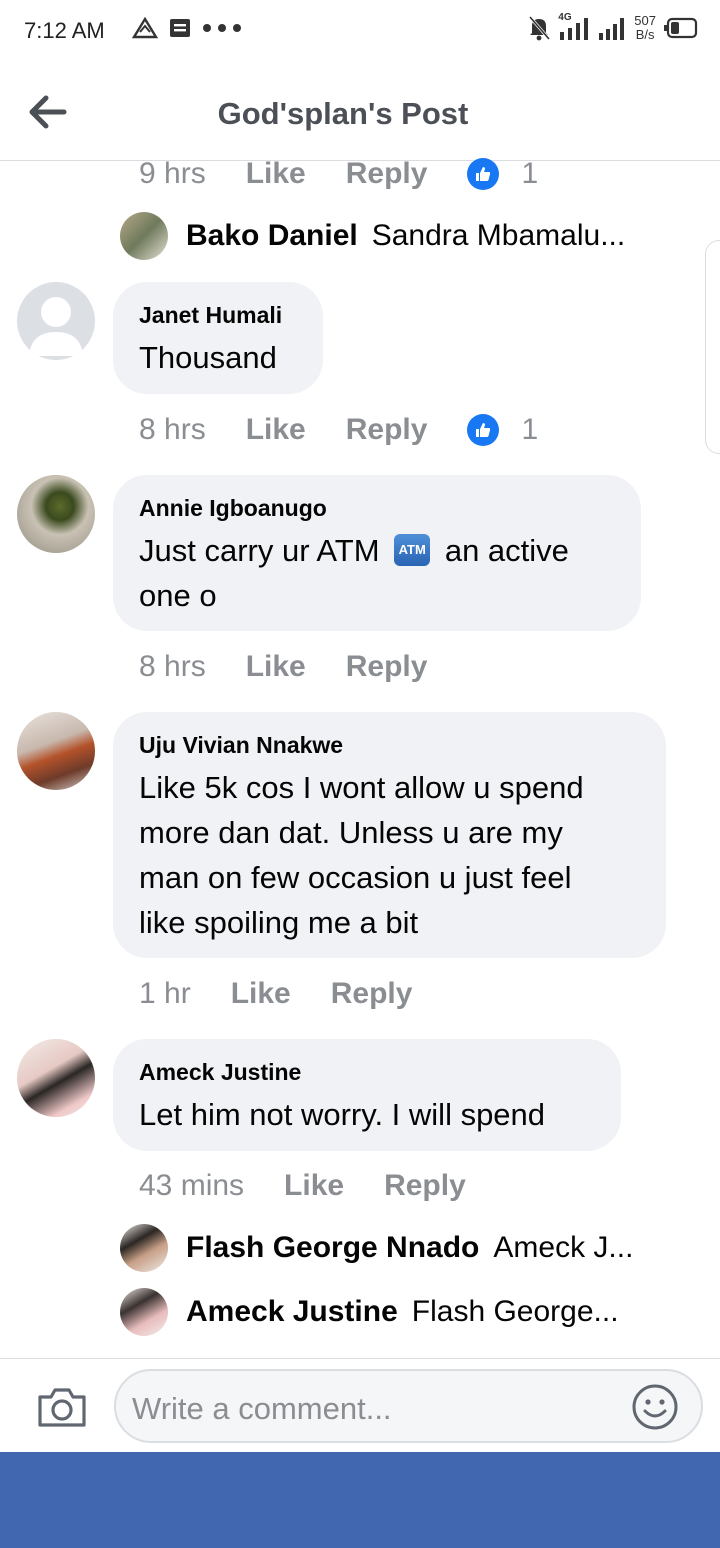  Describe the element at coordinates (360, 1500) in the screenshot. I see `system-nav-bar` at that location.